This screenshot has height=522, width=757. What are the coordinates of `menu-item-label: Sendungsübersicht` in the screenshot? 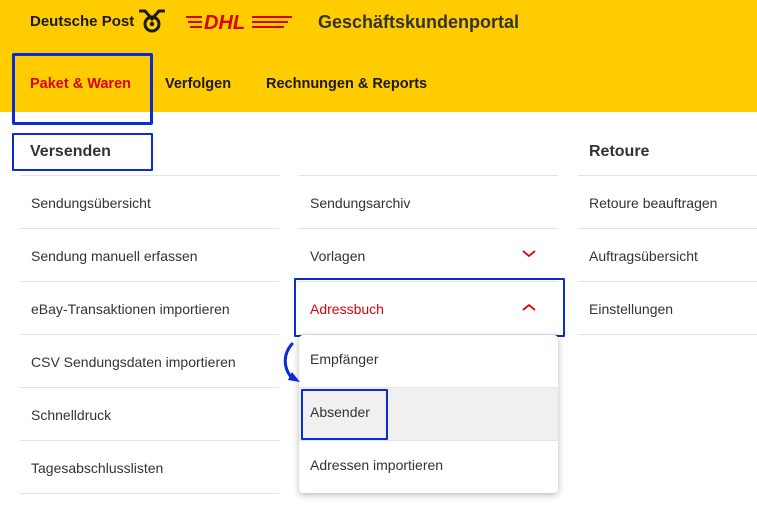 It's located at (91, 203).